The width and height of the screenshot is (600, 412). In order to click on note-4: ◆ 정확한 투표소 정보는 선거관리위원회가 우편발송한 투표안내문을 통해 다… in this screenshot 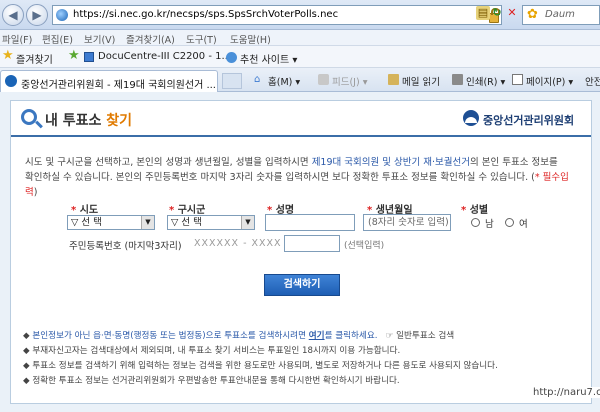, I will do `click(211, 381)`.